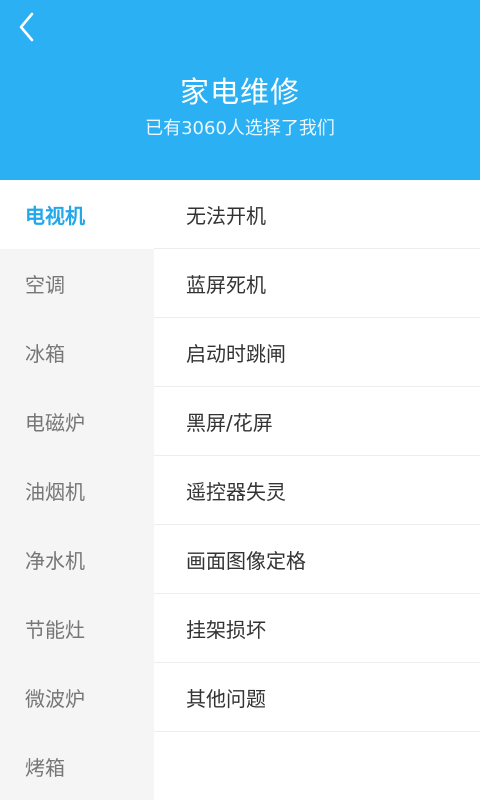 The image size is (480, 800). I want to click on category-label: 油烟机, so click(55, 492).